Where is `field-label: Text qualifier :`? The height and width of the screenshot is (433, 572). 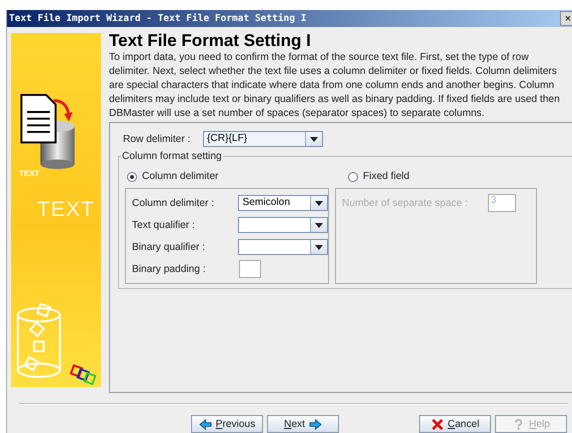 field-label: Text qualifier : is located at coordinates (164, 225).